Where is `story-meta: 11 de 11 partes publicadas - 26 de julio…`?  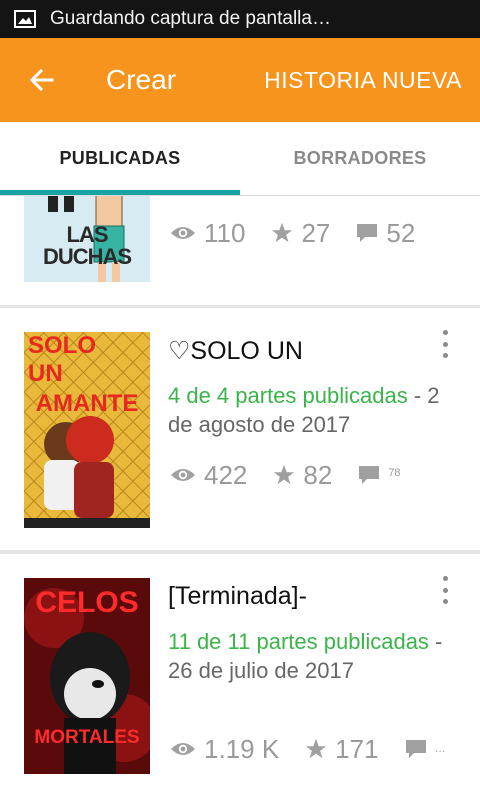 story-meta: 11 de 11 partes publicadas - 26 de julio… is located at coordinates (318, 656).